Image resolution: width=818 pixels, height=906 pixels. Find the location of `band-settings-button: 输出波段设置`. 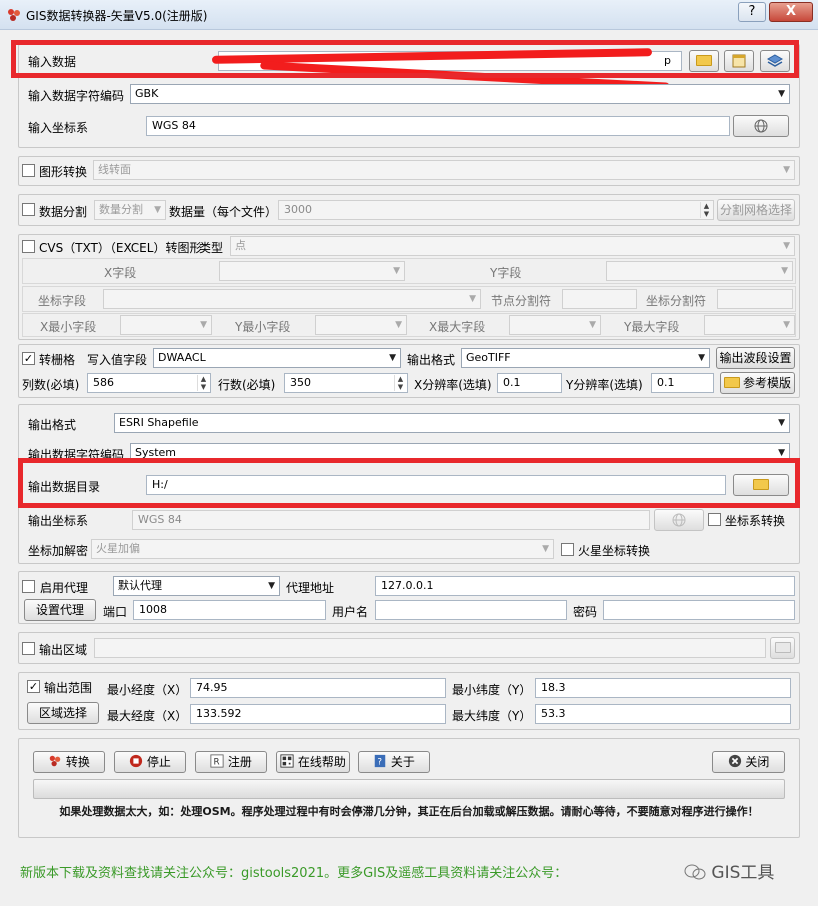

band-settings-button: 输出波段设置 is located at coordinates (755, 358).